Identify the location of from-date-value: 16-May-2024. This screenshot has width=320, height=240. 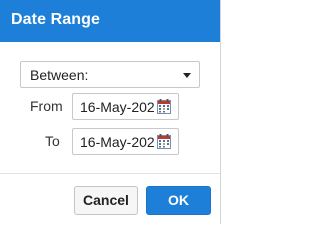
(117, 107).